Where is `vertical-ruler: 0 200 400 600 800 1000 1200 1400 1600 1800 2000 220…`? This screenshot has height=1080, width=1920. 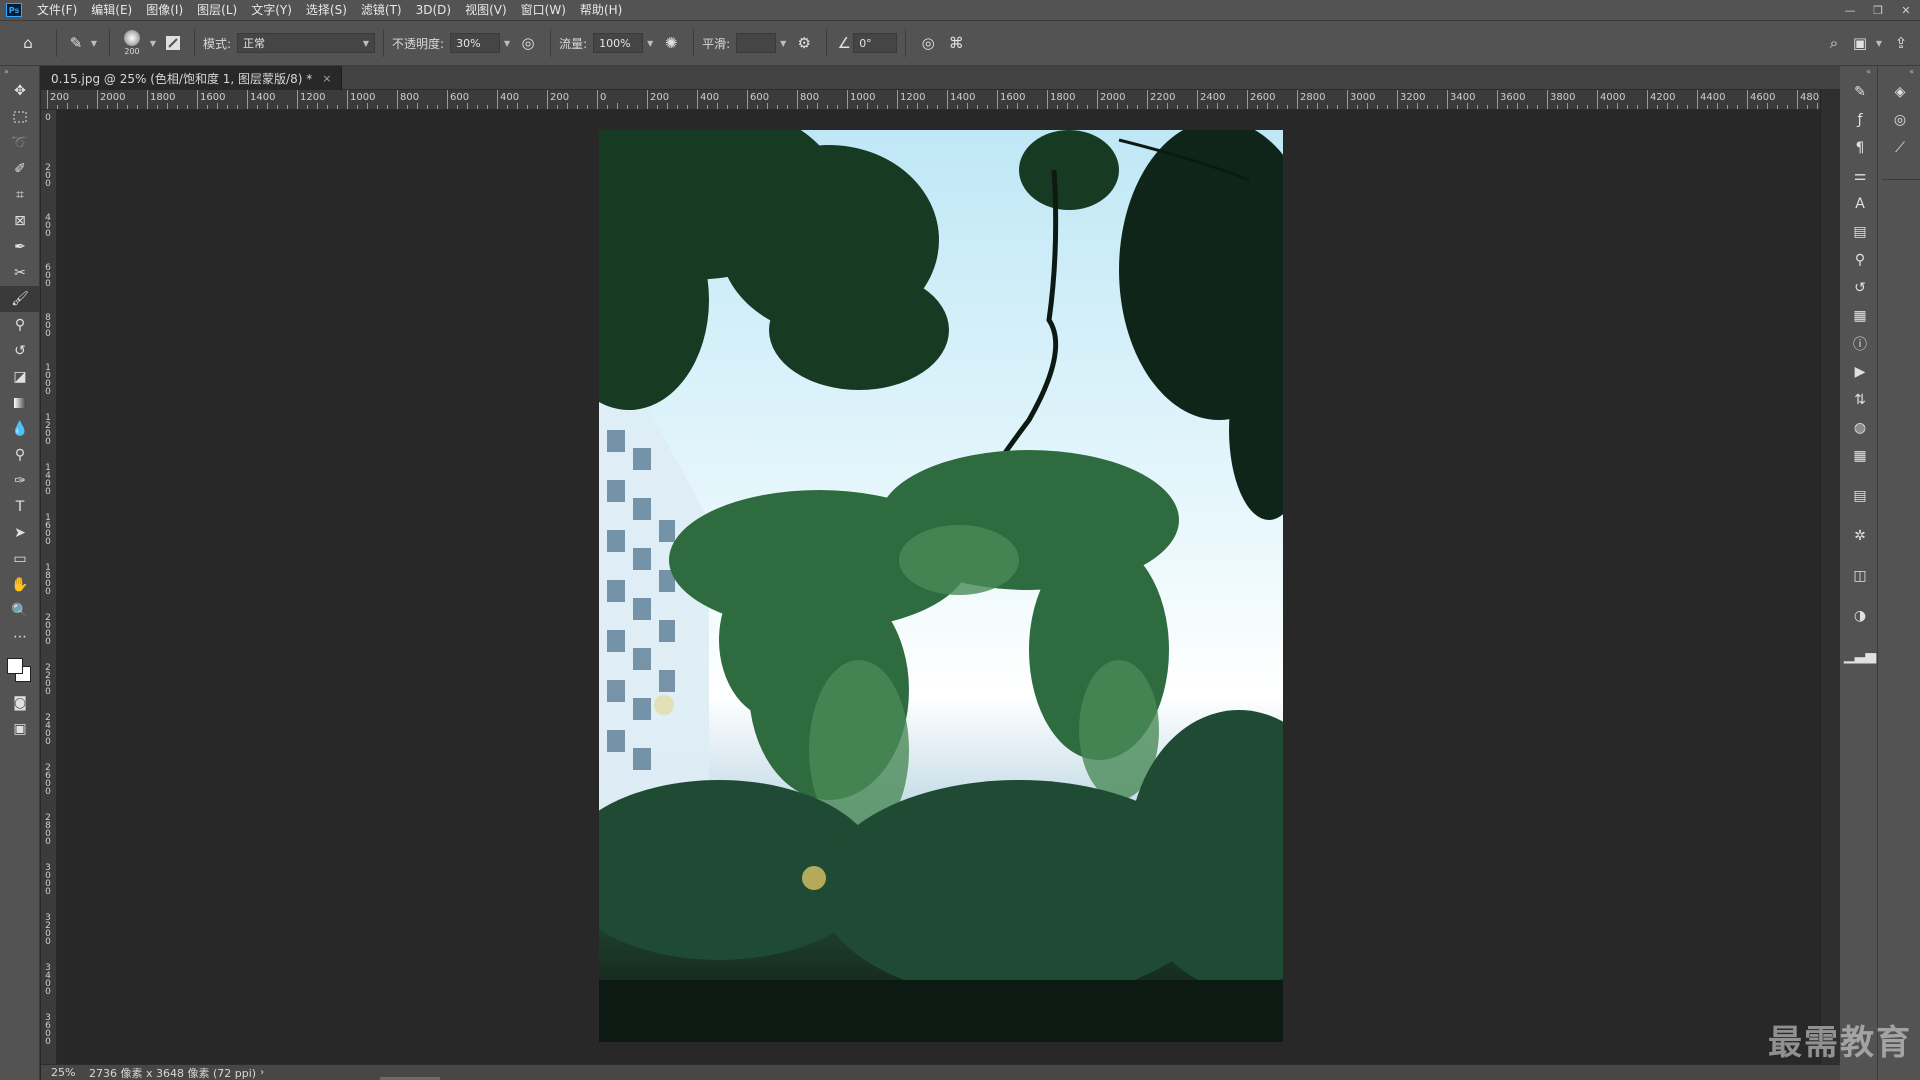
vertical-ruler: 0 200 400 600 800 1000 1200 1400 1600 1800 2000 220… is located at coordinates (49, 587).